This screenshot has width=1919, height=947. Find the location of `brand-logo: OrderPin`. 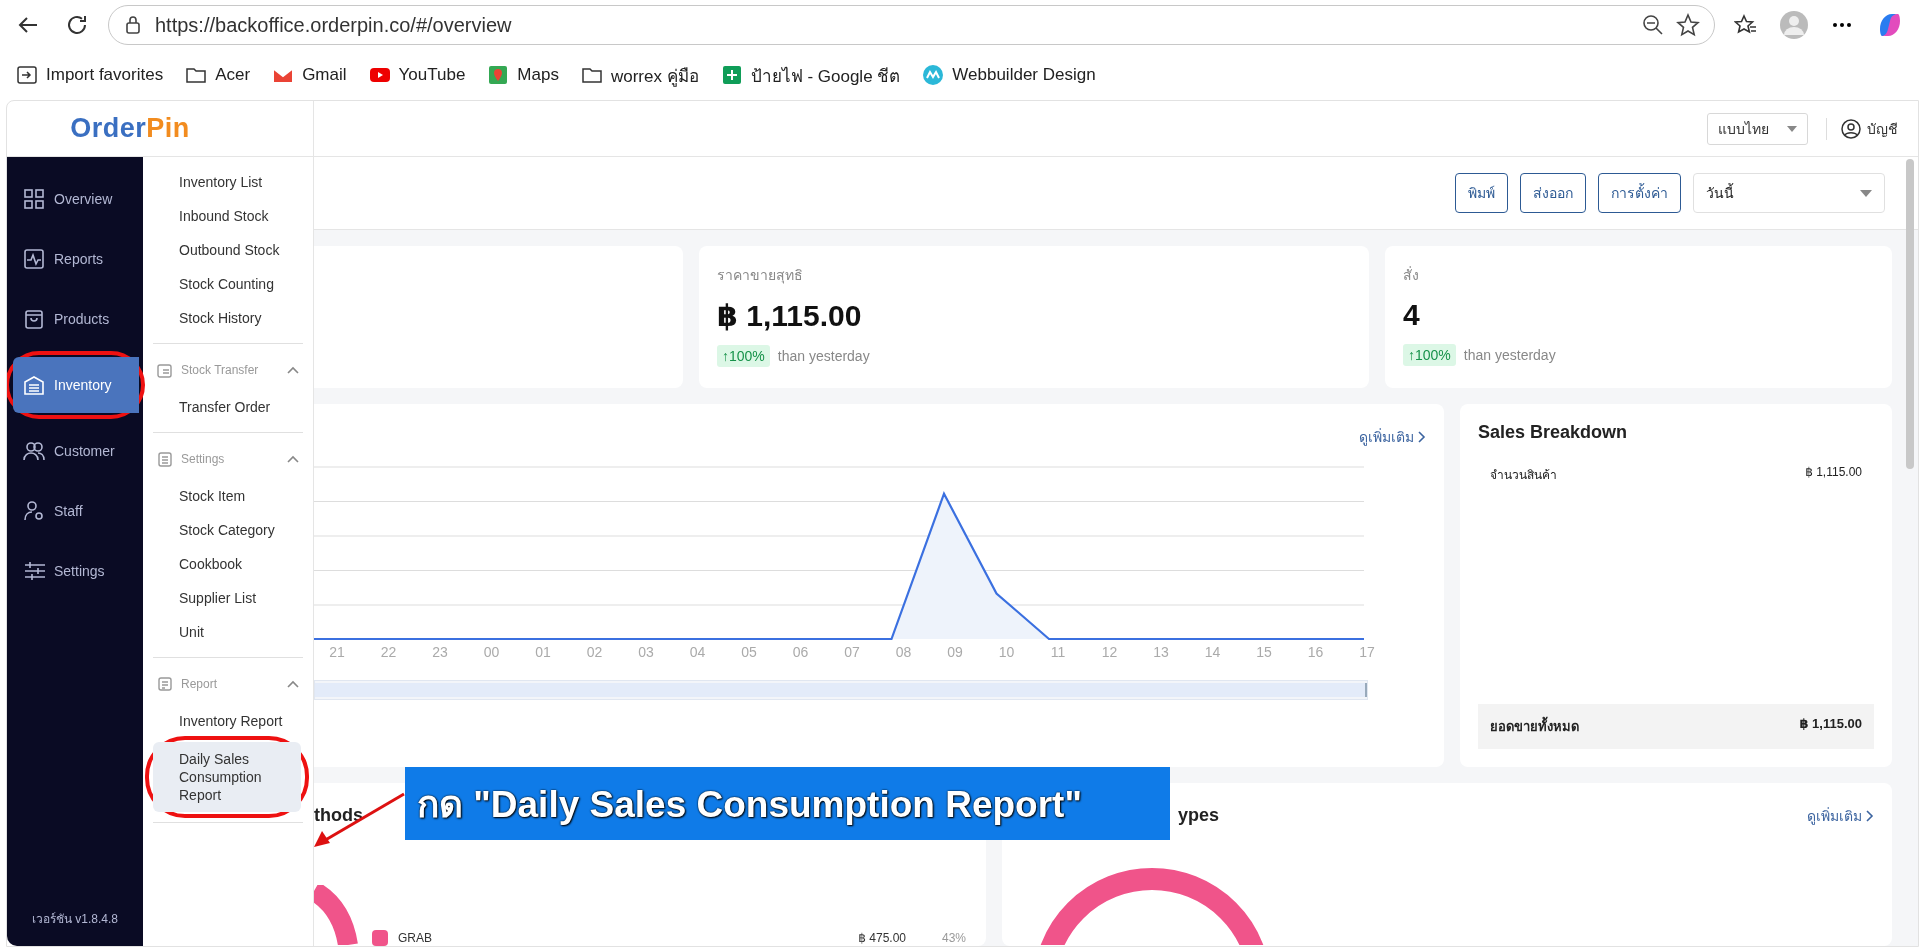

brand-logo: OrderPin is located at coordinates (130, 128).